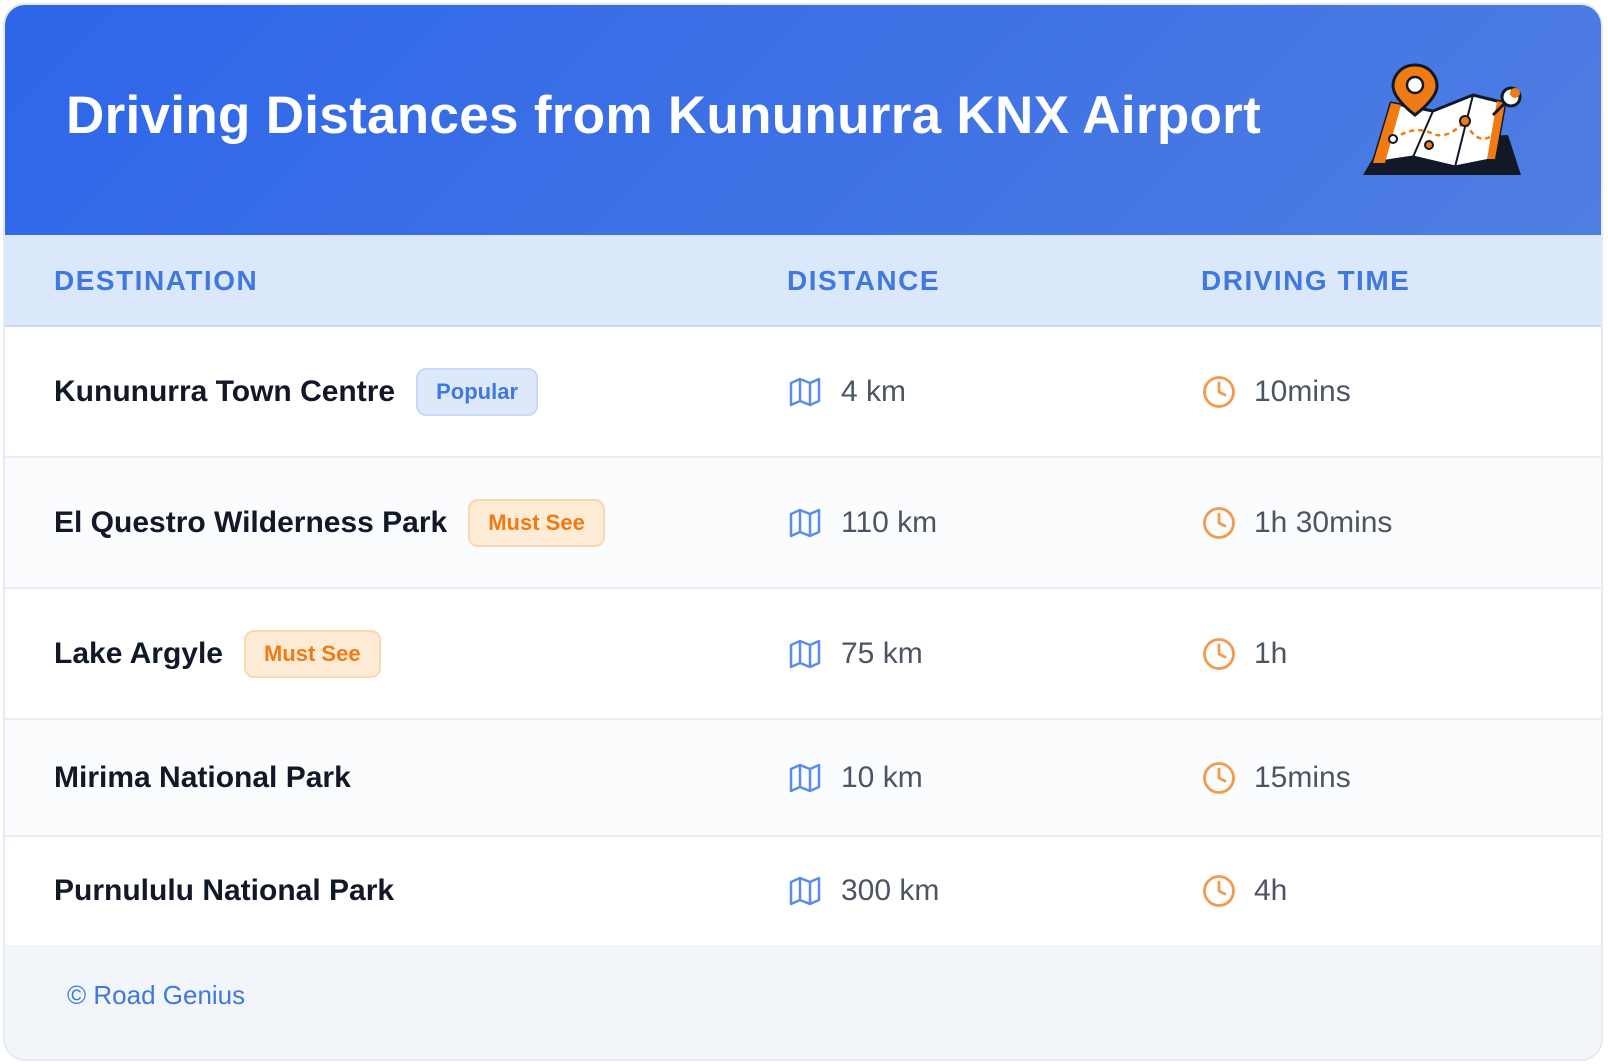 Image resolution: width=1608 pixels, height=1064 pixels. Describe the element at coordinates (156, 280) in the screenshot. I see `column-header-destination: DESTINATION` at that location.